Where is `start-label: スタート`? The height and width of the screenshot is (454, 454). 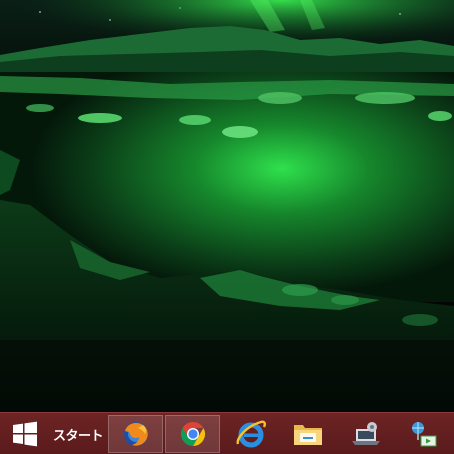
start-label: スタート is located at coordinates (78, 436).